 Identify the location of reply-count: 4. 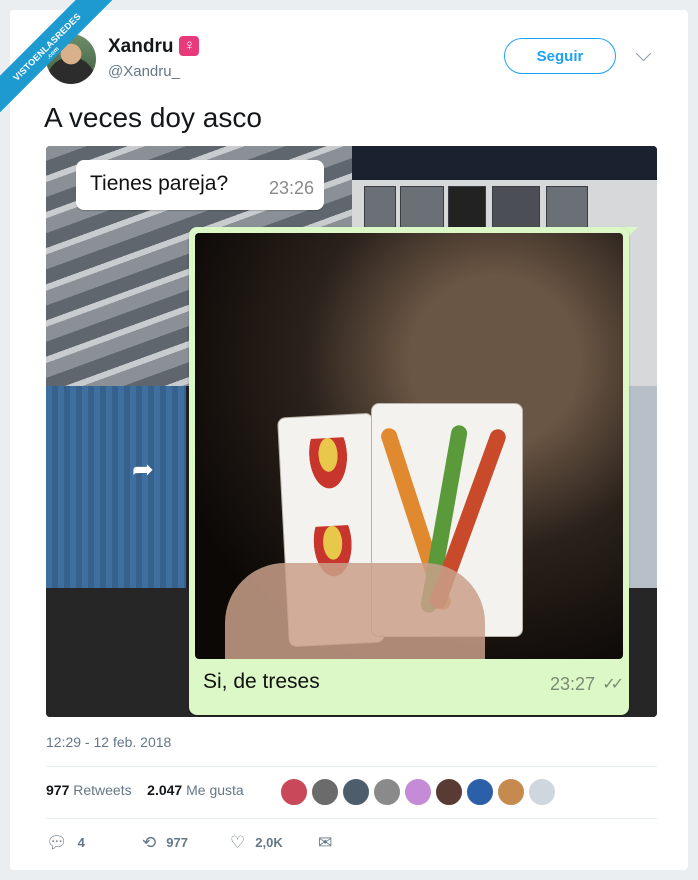
(81, 842).